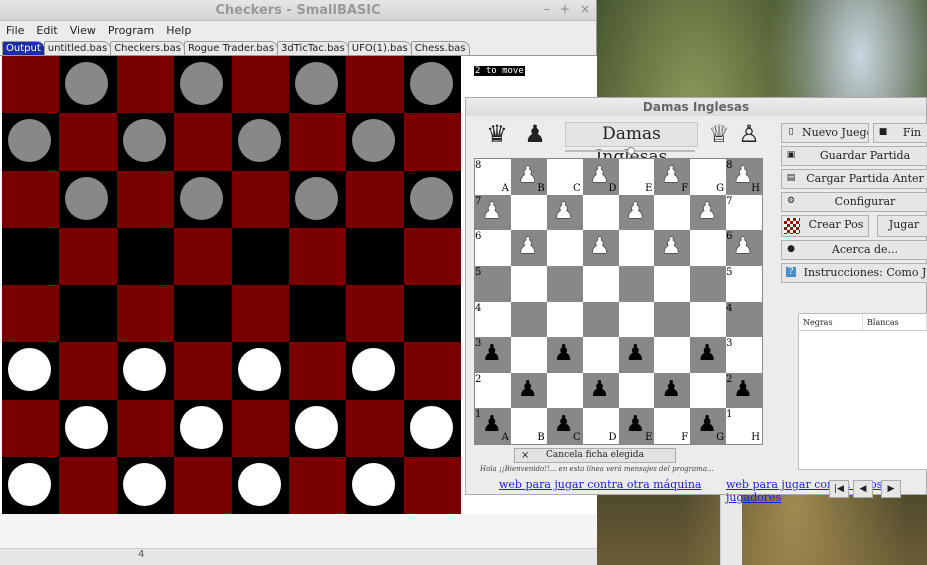 The width and height of the screenshot is (927, 565). What do you see at coordinates (528, 177) in the screenshot?
I see `damas-square: B ♟` at bounding box center [528, 177].